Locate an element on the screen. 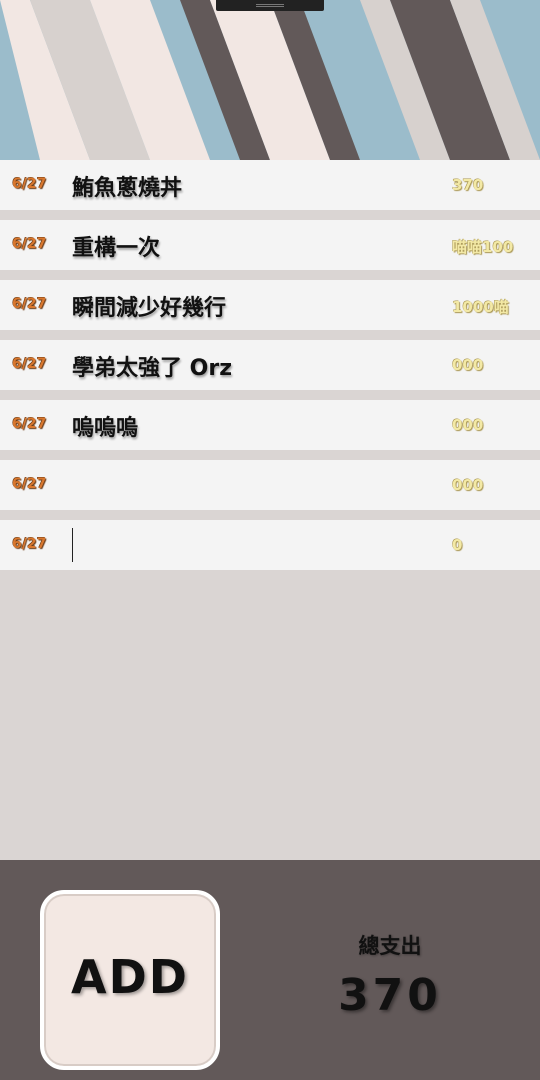 This screenshot has height=1080, width=540. expense-row: 6/27 瞬間減少好幾行 1000喵 is located at coordinates (270, 305).